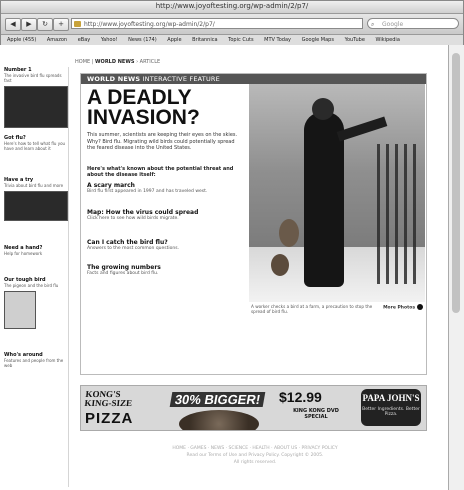  Describe the element at coordinates (277, 40) in the screenshot. I see `bookmark-item: MTV Today` at that location.